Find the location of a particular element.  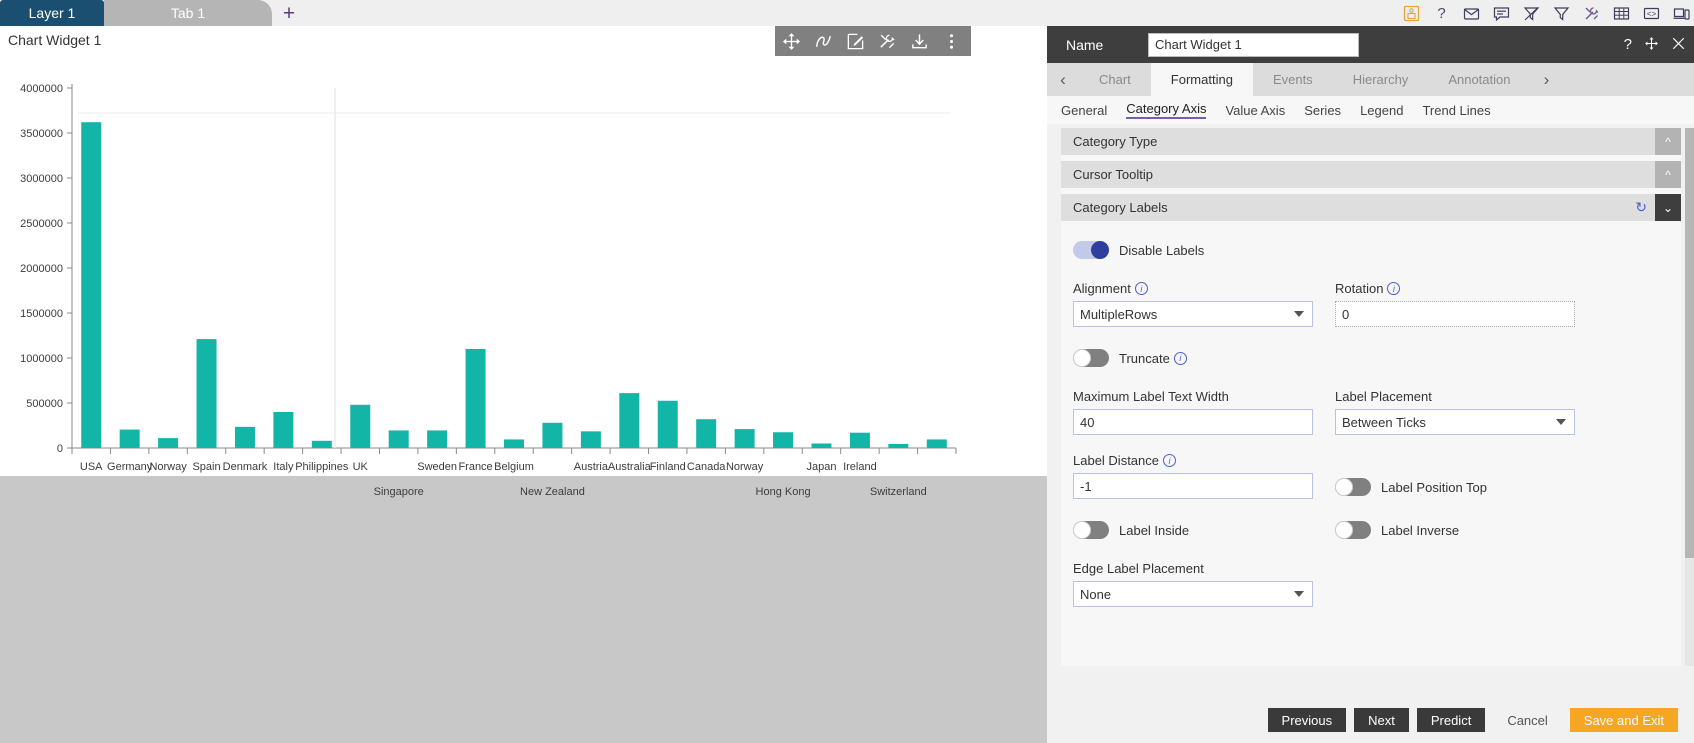

chart-widget-toolbar is located at coordinates (873, 41).